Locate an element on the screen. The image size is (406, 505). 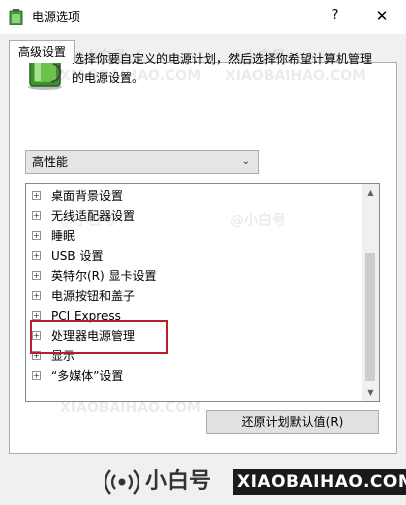
tree-item-pci-express: + PCI Express is located at coordinates (192, 316).